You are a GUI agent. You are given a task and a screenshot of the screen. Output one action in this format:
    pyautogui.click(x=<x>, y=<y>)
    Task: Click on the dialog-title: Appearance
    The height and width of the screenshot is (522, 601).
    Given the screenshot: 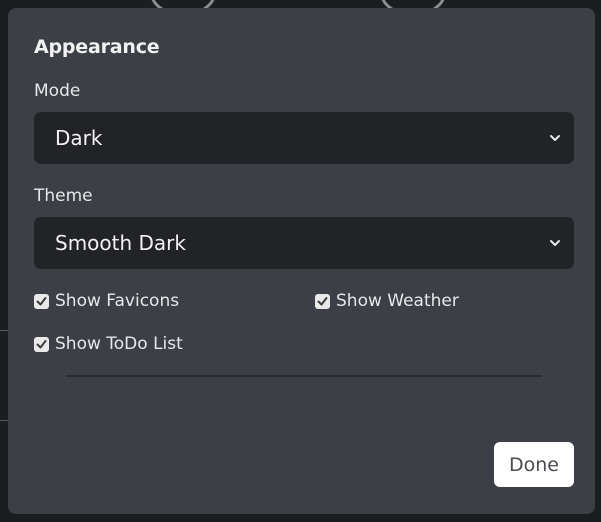 What is the action you would take?
    pyautogui.click(x=97, y=47)
    